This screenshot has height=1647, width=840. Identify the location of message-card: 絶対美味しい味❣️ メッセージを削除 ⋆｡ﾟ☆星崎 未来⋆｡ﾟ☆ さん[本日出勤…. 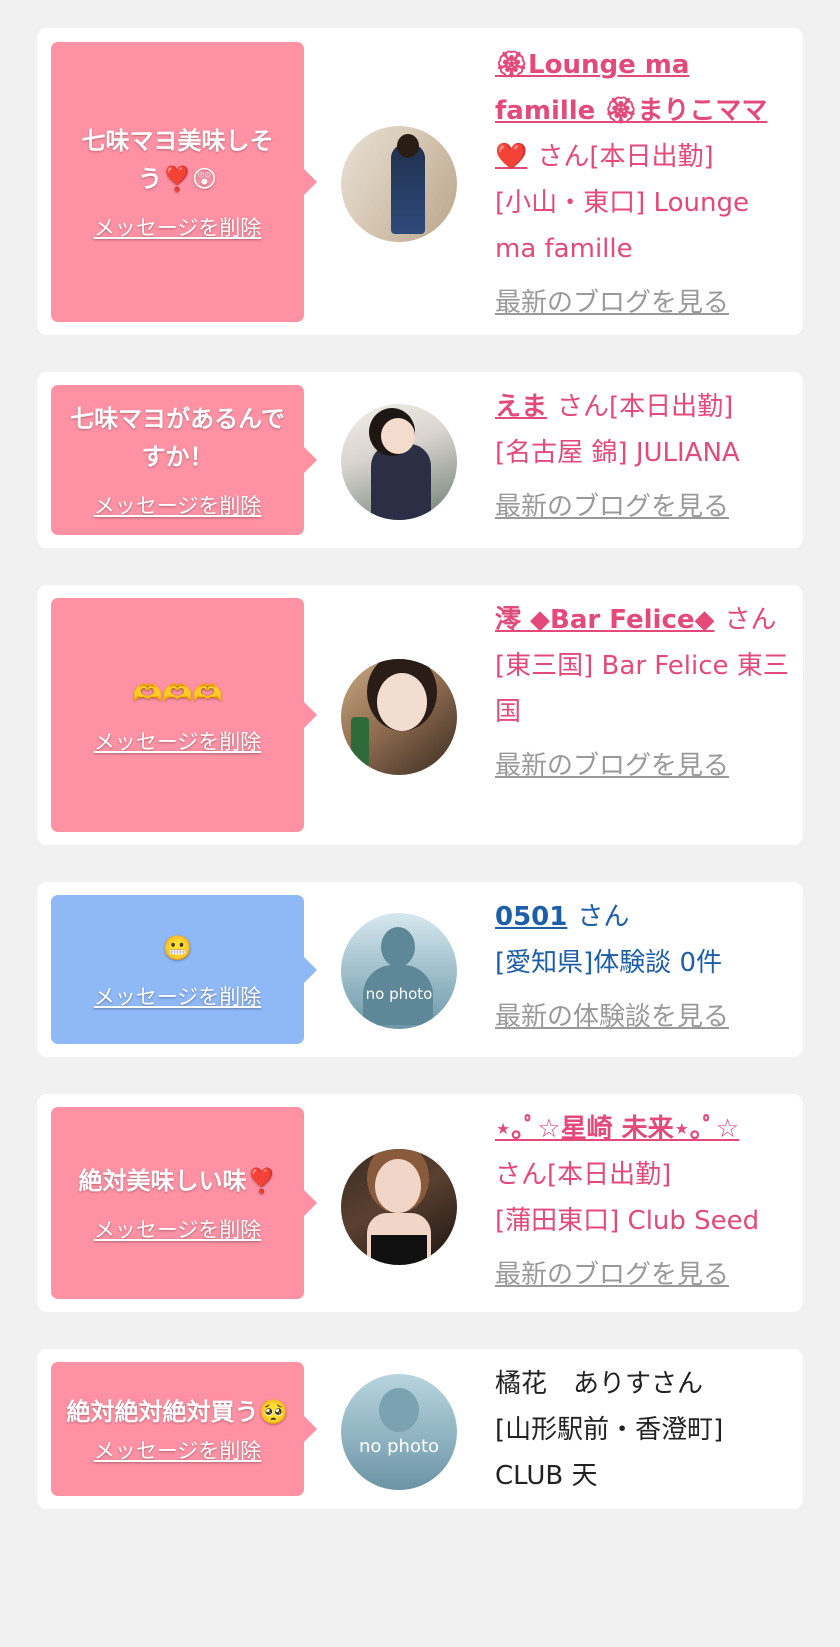
(420, 1203).